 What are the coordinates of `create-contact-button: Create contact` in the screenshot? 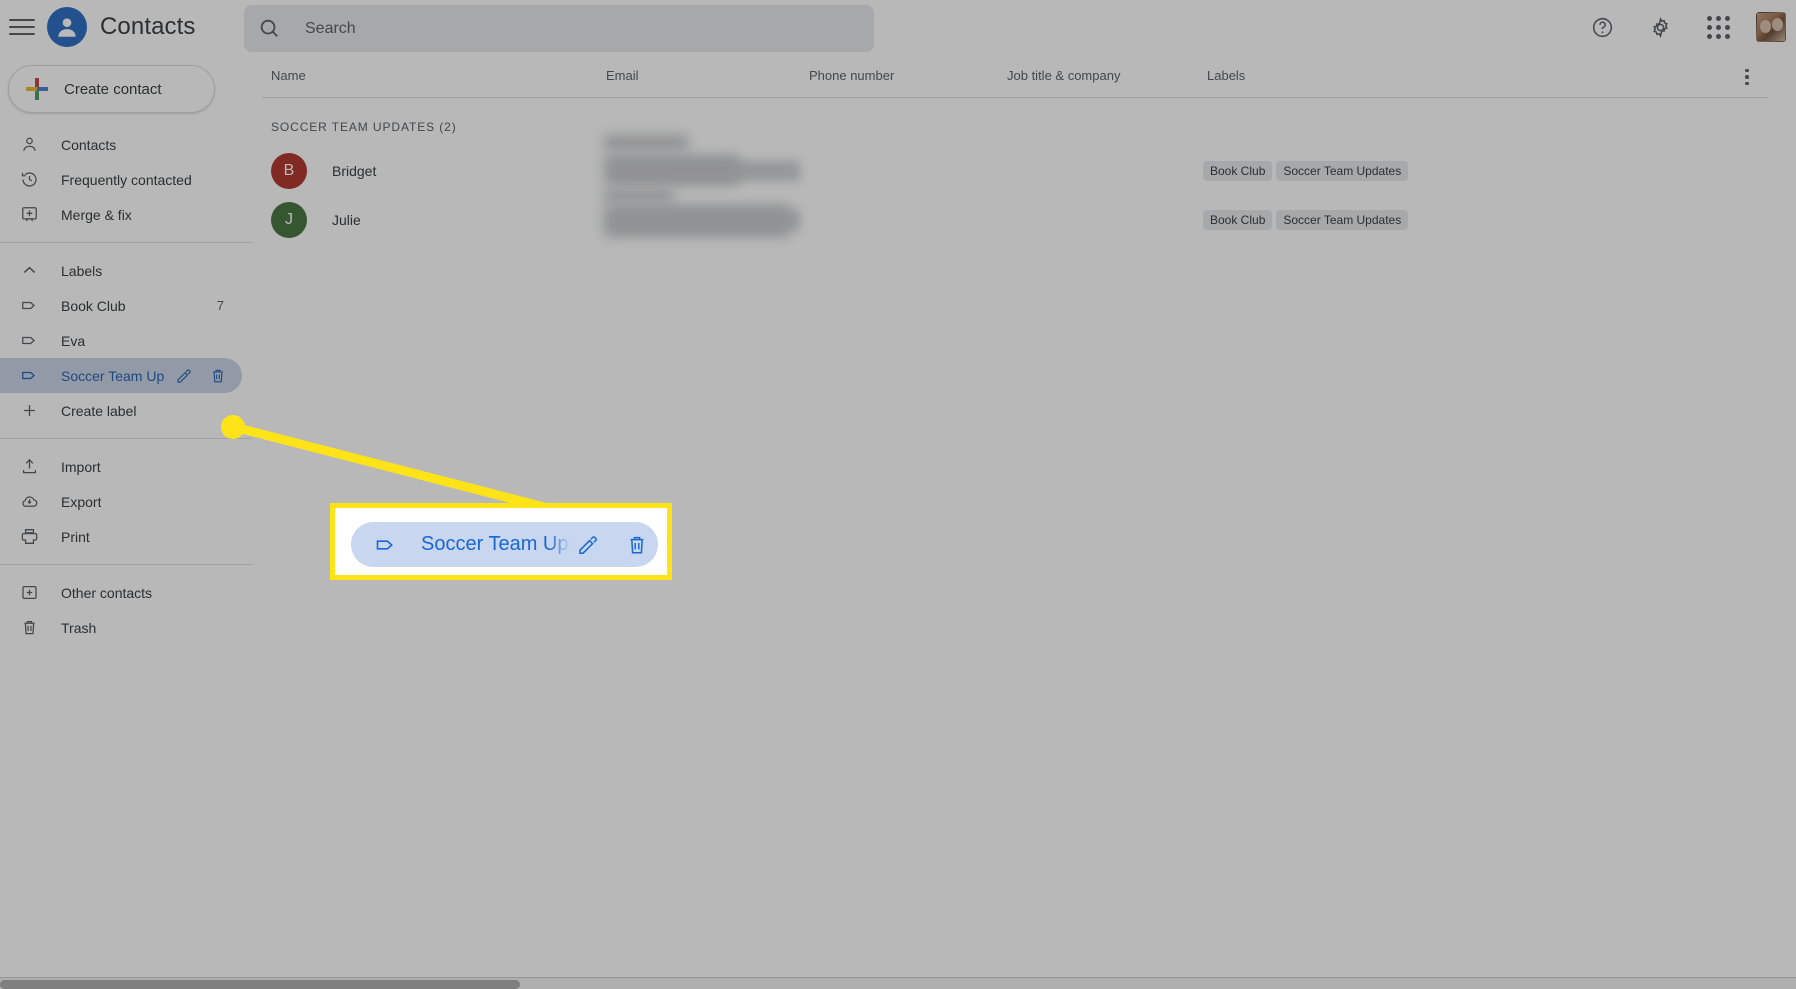 It's located at (111, 89).